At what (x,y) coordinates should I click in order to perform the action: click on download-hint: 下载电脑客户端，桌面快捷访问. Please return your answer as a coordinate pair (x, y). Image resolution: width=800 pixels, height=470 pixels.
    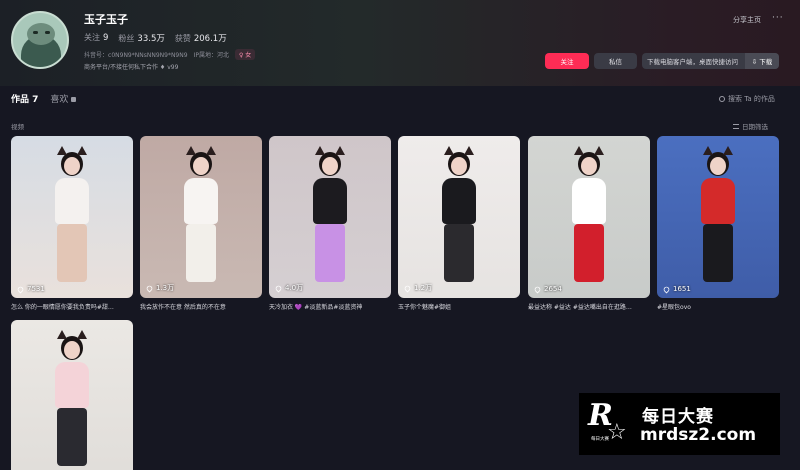
    Looking at the image, I should click on (692, 62).